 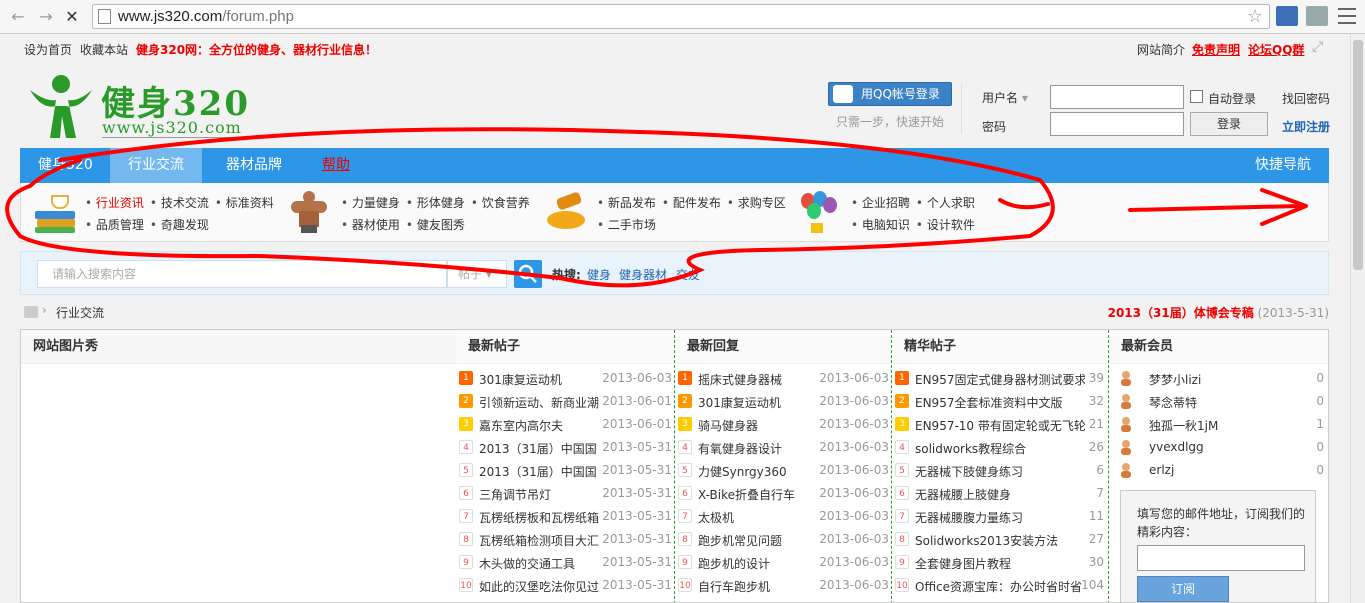 What do you see at coordinates (244, 203) in the screenshot?
I see `subnav-link: 标准资料` at bounding box center [244, 203].